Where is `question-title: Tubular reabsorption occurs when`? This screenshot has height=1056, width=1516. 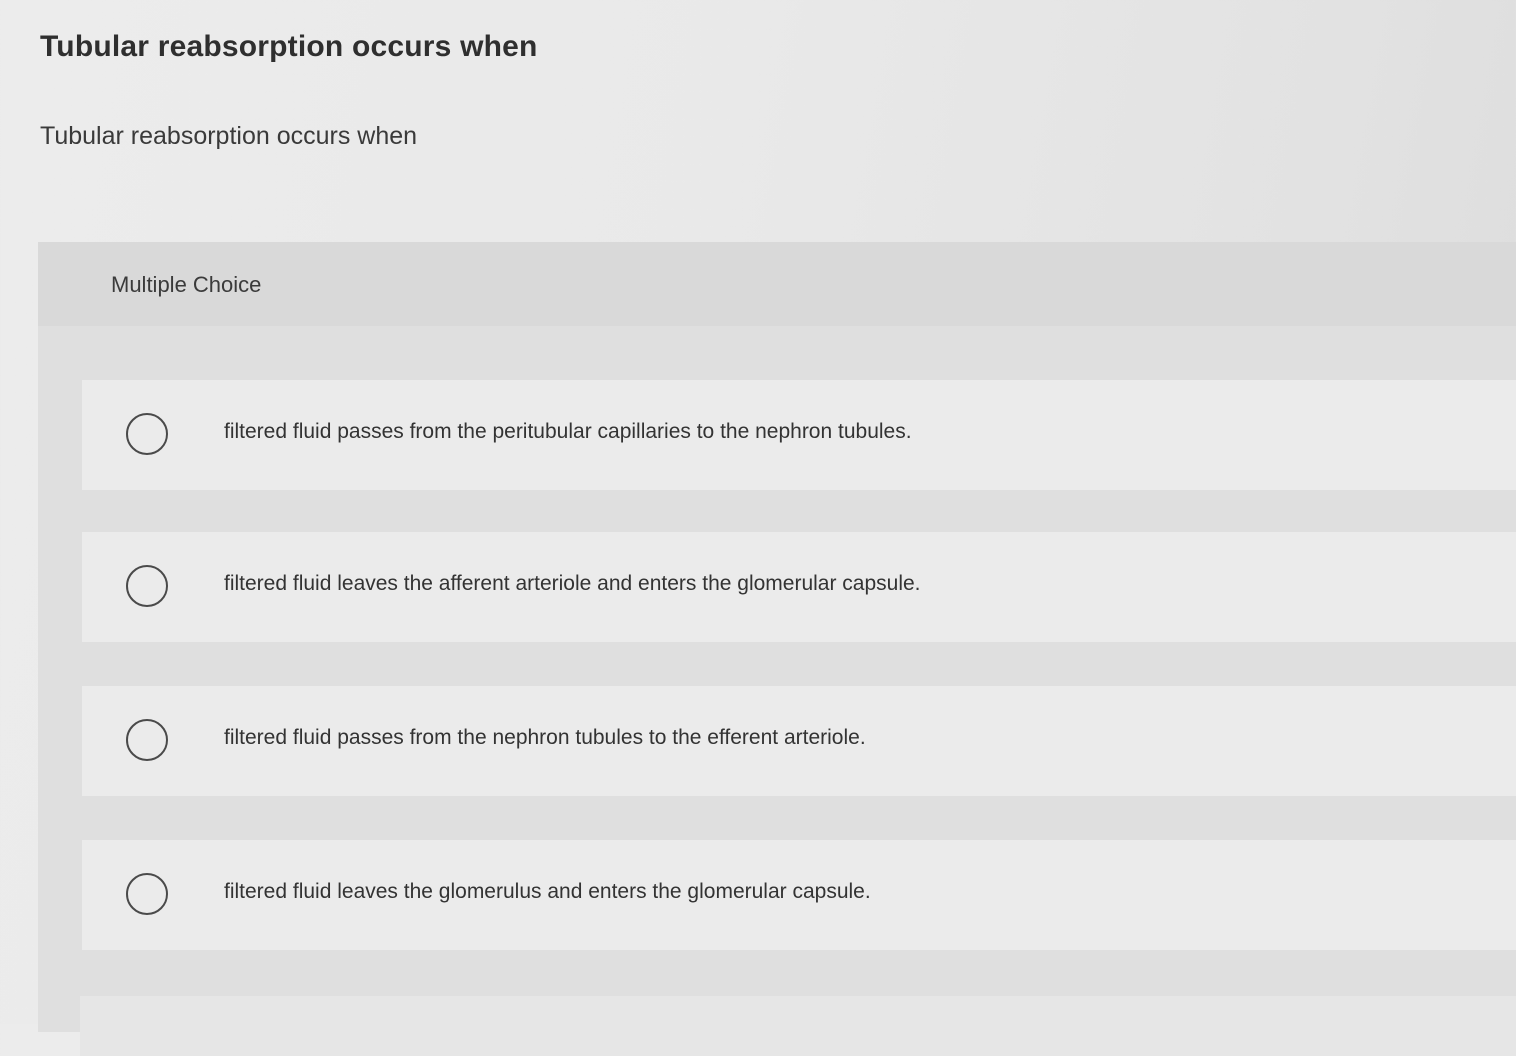 question-title: Tubular reabsorption occurs when is located at coordinates (289, 46).